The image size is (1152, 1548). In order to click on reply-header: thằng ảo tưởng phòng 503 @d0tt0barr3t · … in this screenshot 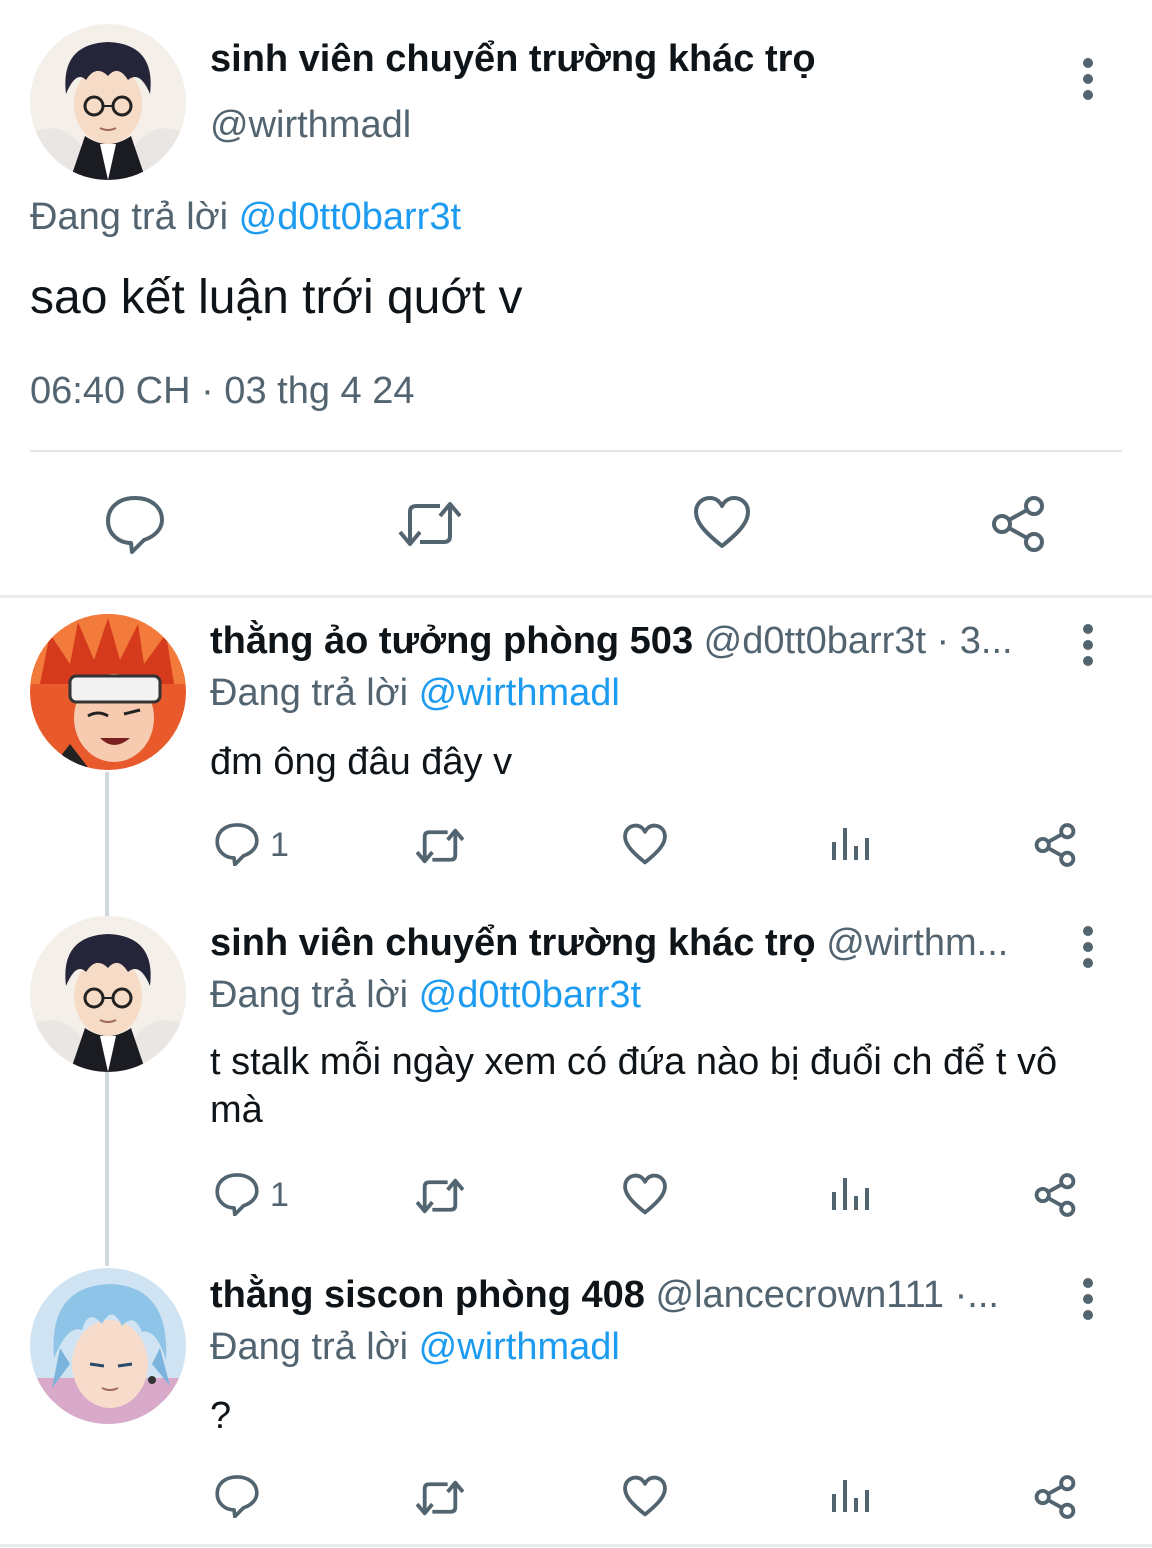, I will do `click(635, 641)`.